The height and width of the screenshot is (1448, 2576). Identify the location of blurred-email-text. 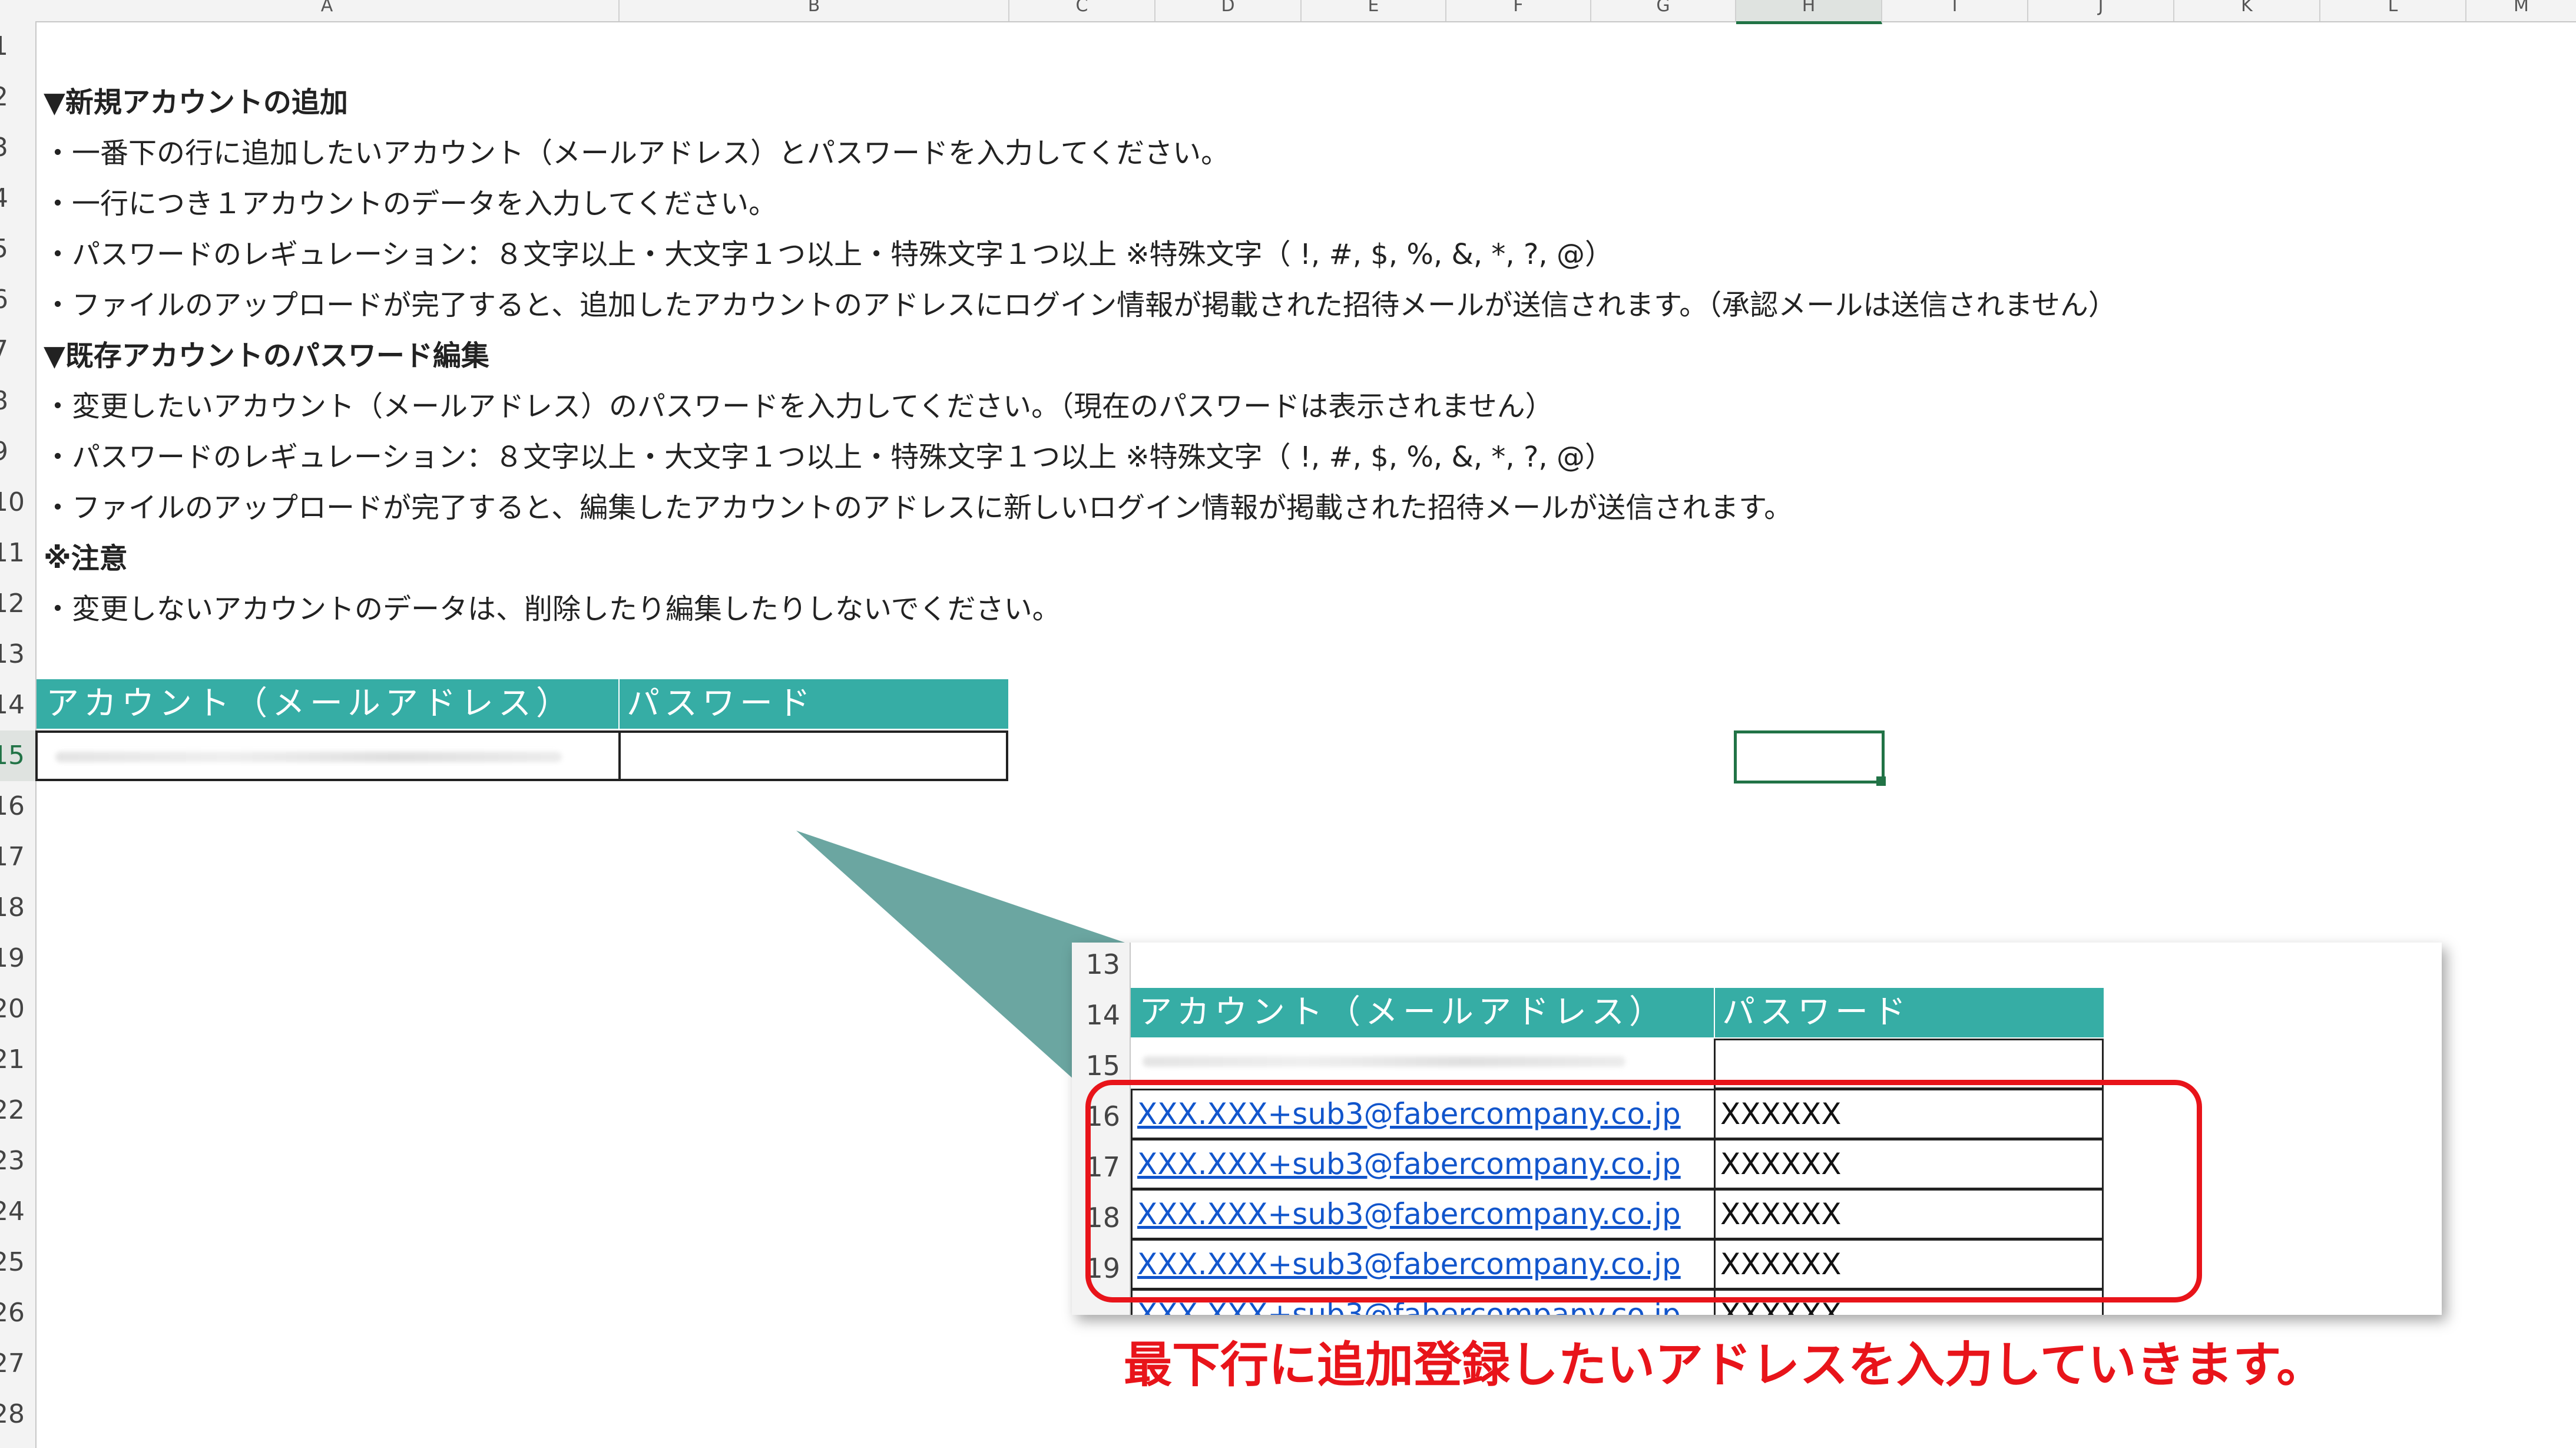
(1384, 1061).